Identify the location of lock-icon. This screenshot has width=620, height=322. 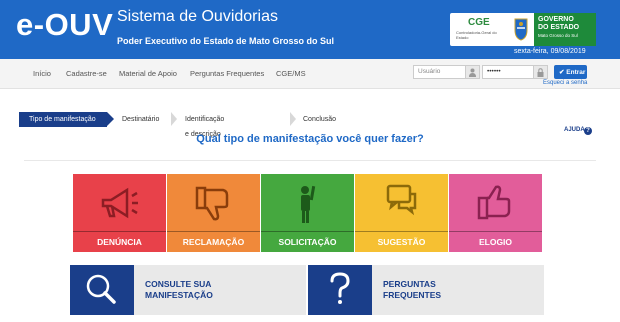
(541, 72).